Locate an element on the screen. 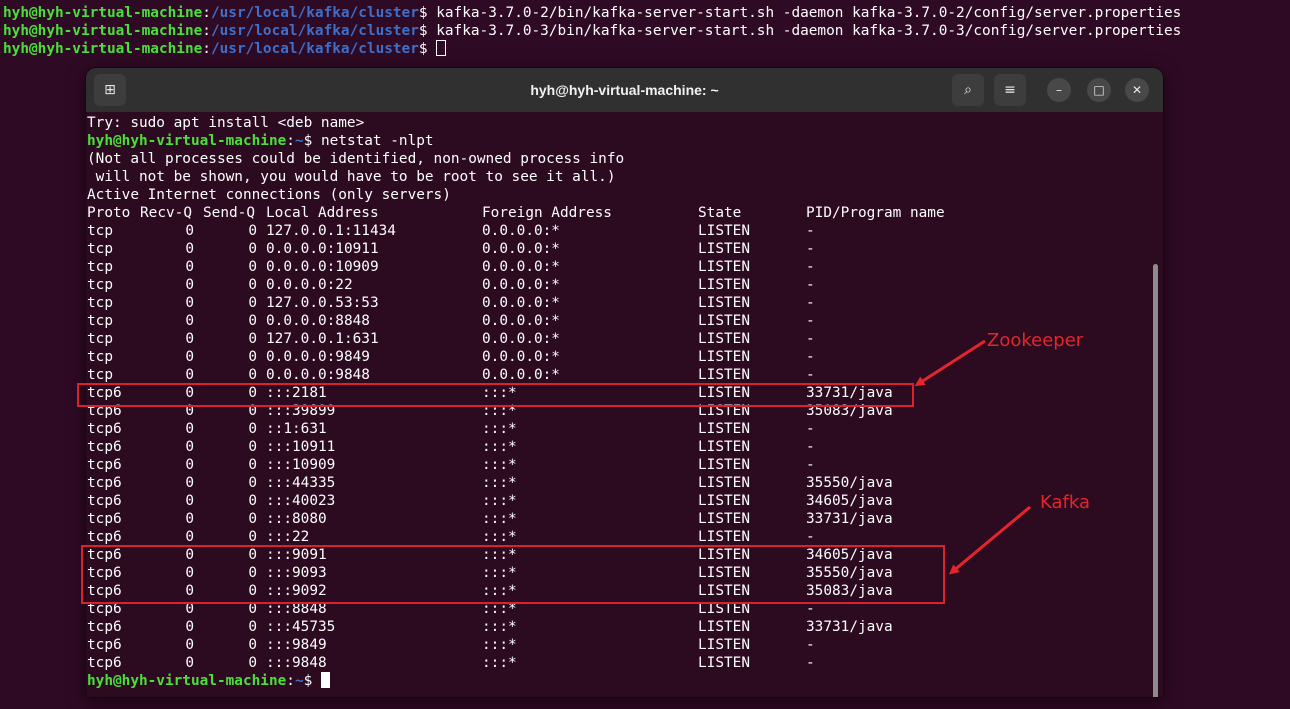  cell-local: 0.0.0.0:10909 is located at coordinates (322, 267).